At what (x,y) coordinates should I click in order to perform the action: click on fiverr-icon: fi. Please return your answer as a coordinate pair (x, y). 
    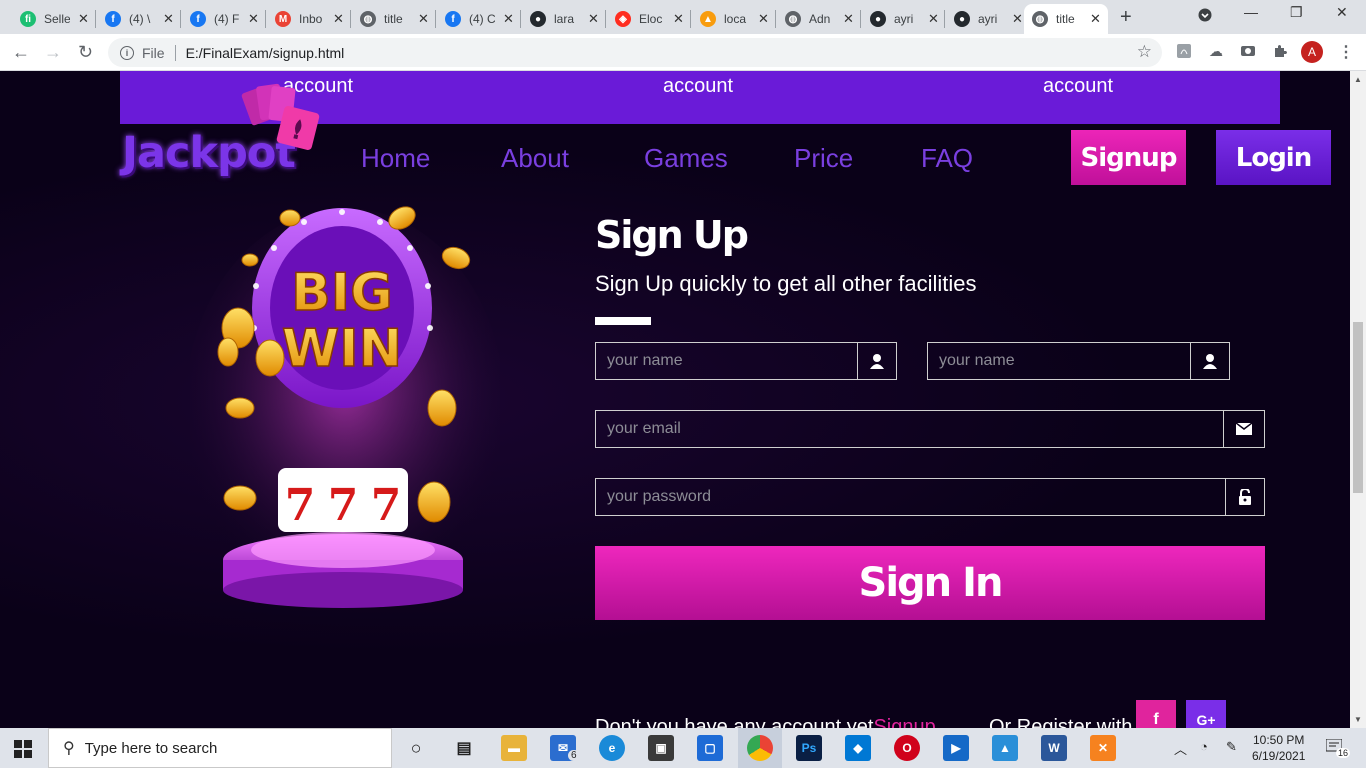
    Looking at the image, I should click on (28, 19).